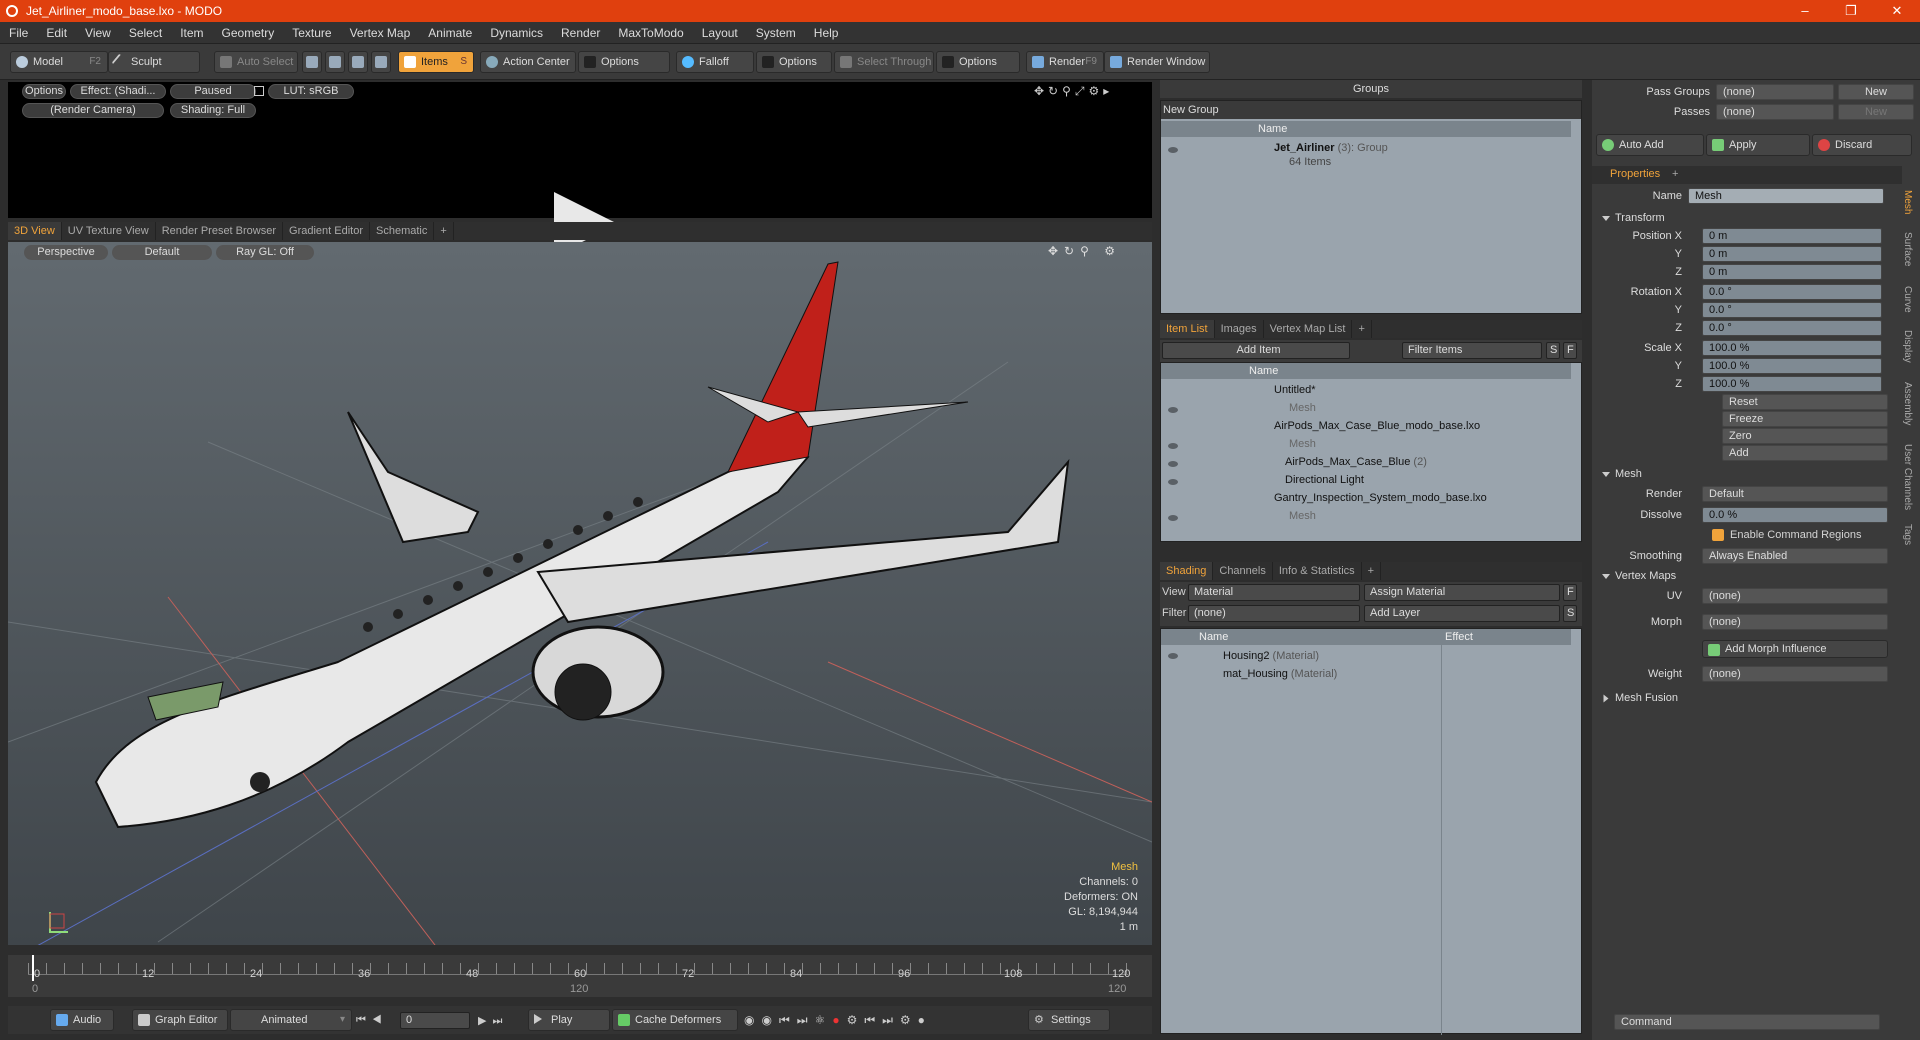  I want to click on keyframe-icons: ◉◉⏮⏭⚛●⚙⏮⏭⚙●, so click(838, 1020).